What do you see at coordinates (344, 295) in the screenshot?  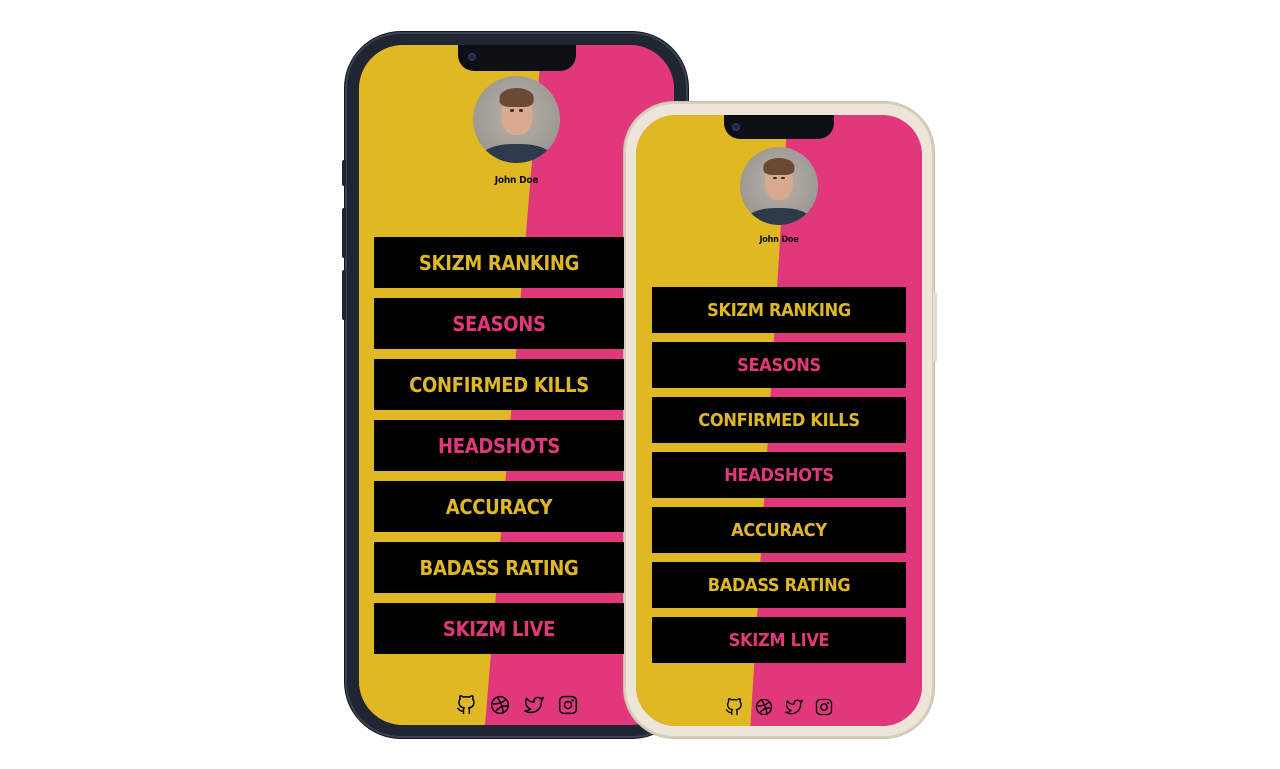 I see `volume-down-button` at bounding box center [344, 295].